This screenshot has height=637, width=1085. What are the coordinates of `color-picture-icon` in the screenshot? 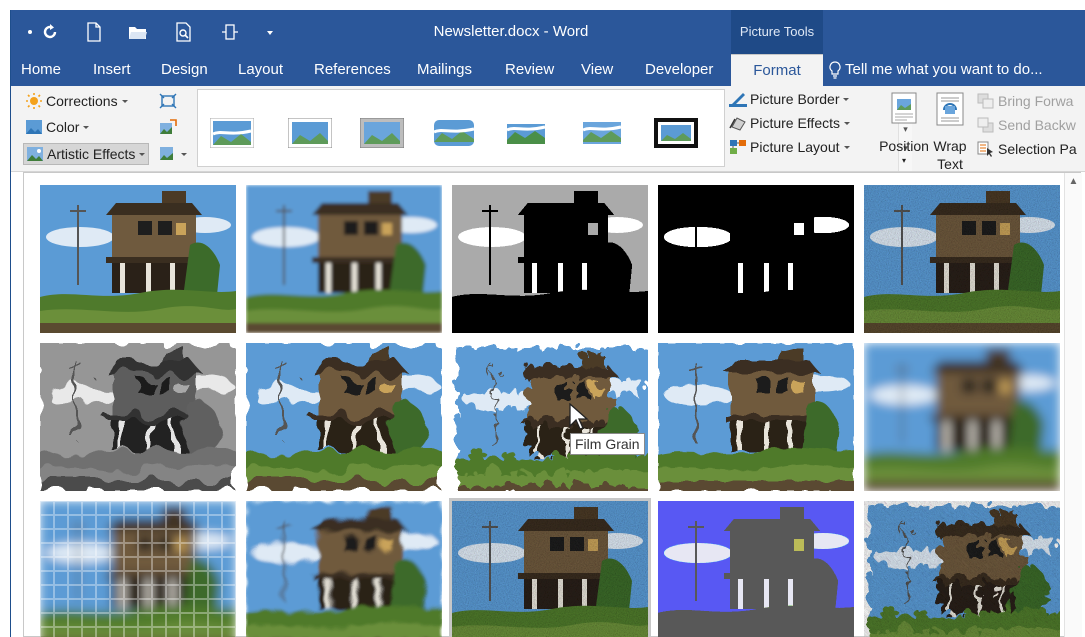 It's located at (34, 127).